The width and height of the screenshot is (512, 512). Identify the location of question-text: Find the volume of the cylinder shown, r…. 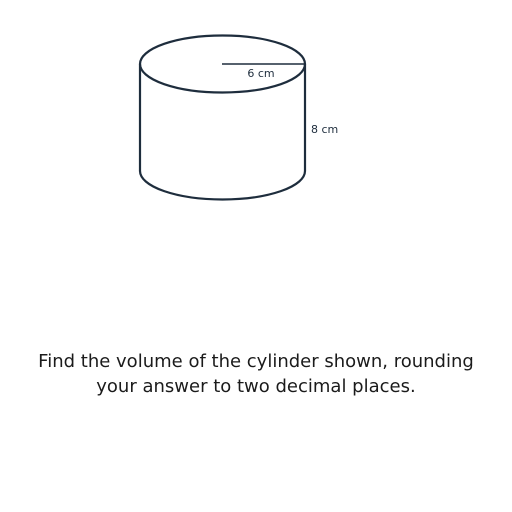
(256, 374).